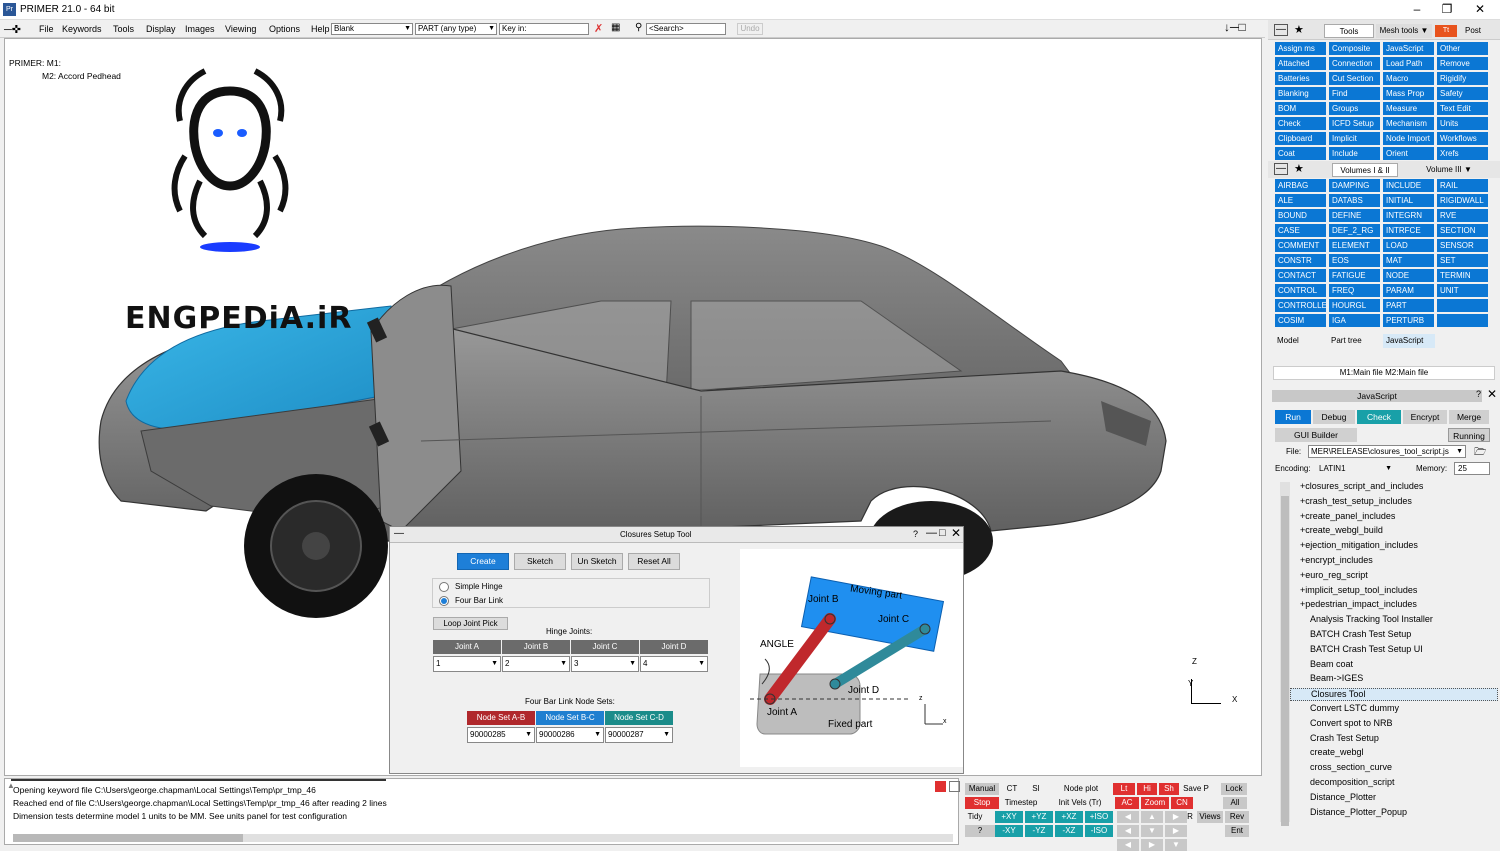 This screenshot has height=851, width=1500. What do you see at coordinates (1354, 320) in the screenshot?
I see `keyword-button-iga: IGA` at bounding box center [1354, 320].